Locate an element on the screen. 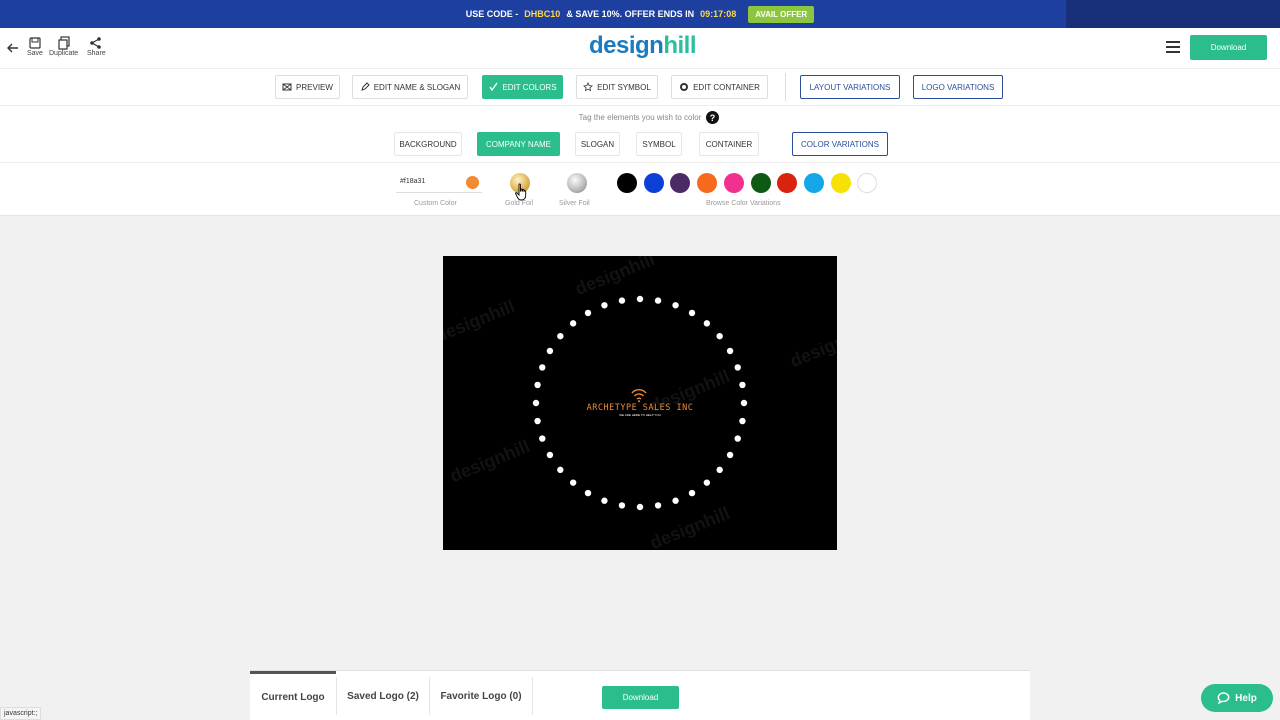  tab-edit-container: EDIT CONTAINER is located at coordinates (719, 87).